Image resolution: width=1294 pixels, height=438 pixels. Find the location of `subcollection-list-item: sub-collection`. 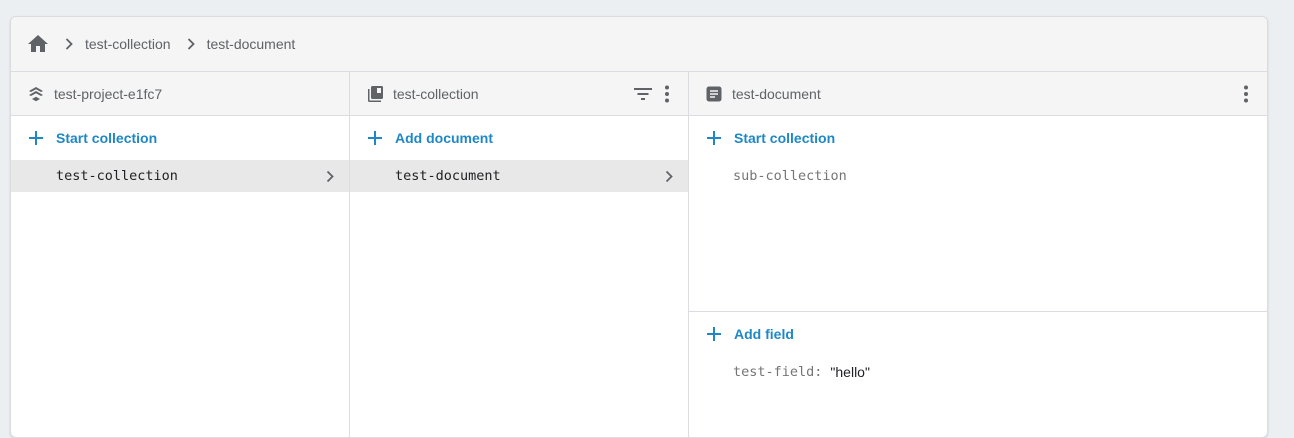

subcollection-list-item: sub-collection is located at coordinates (978, 176).